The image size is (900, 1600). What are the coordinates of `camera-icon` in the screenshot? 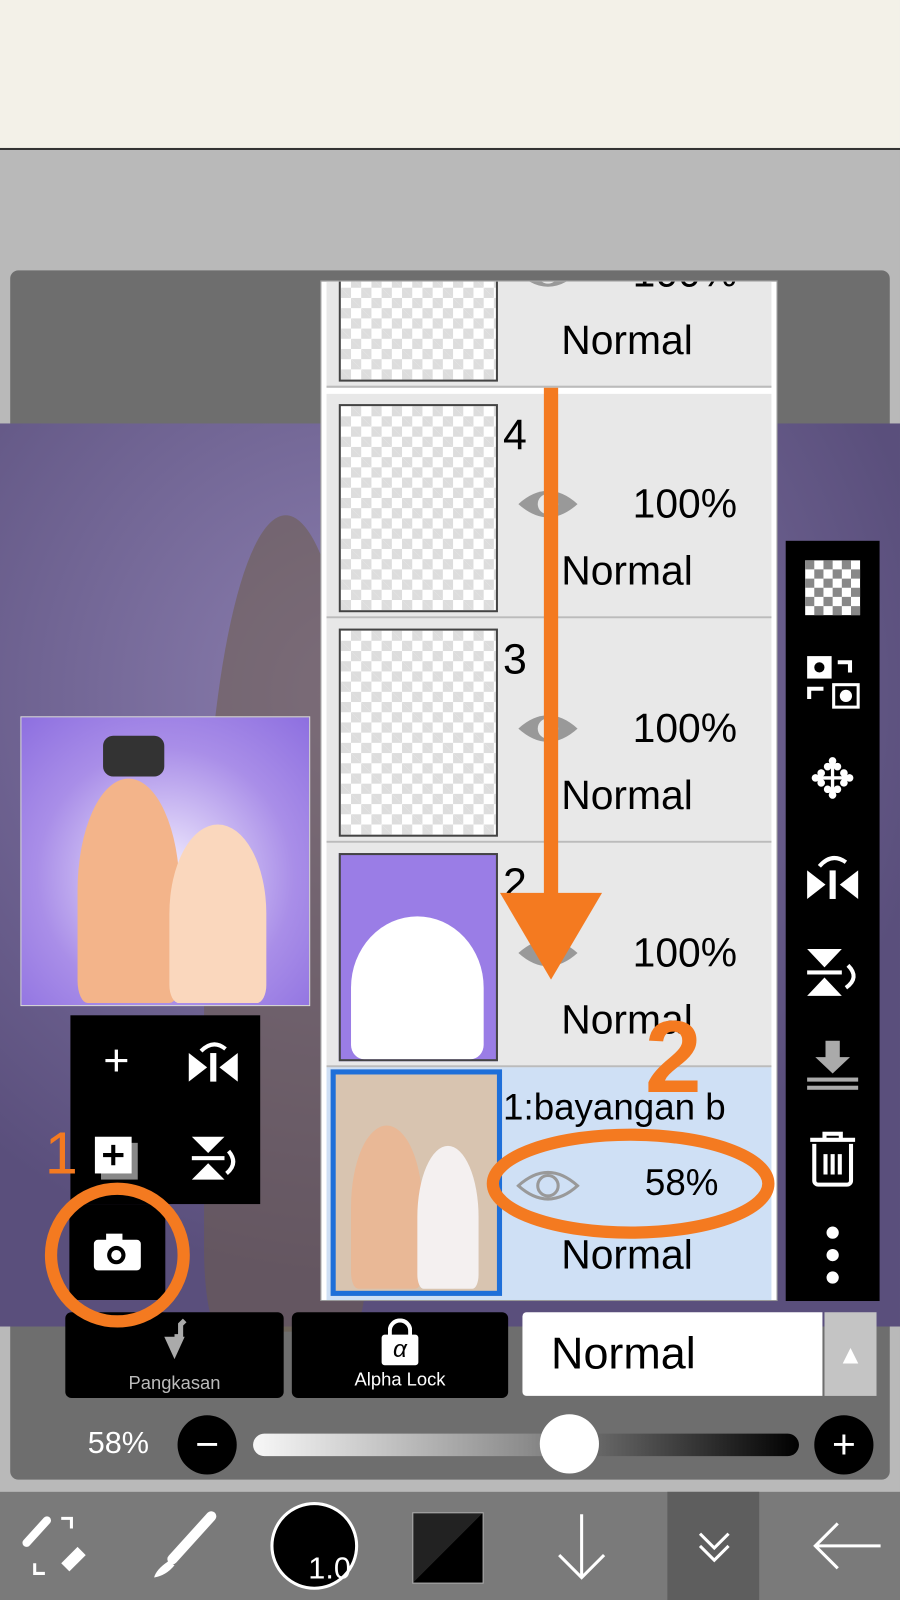 It's located at (117, 1252).